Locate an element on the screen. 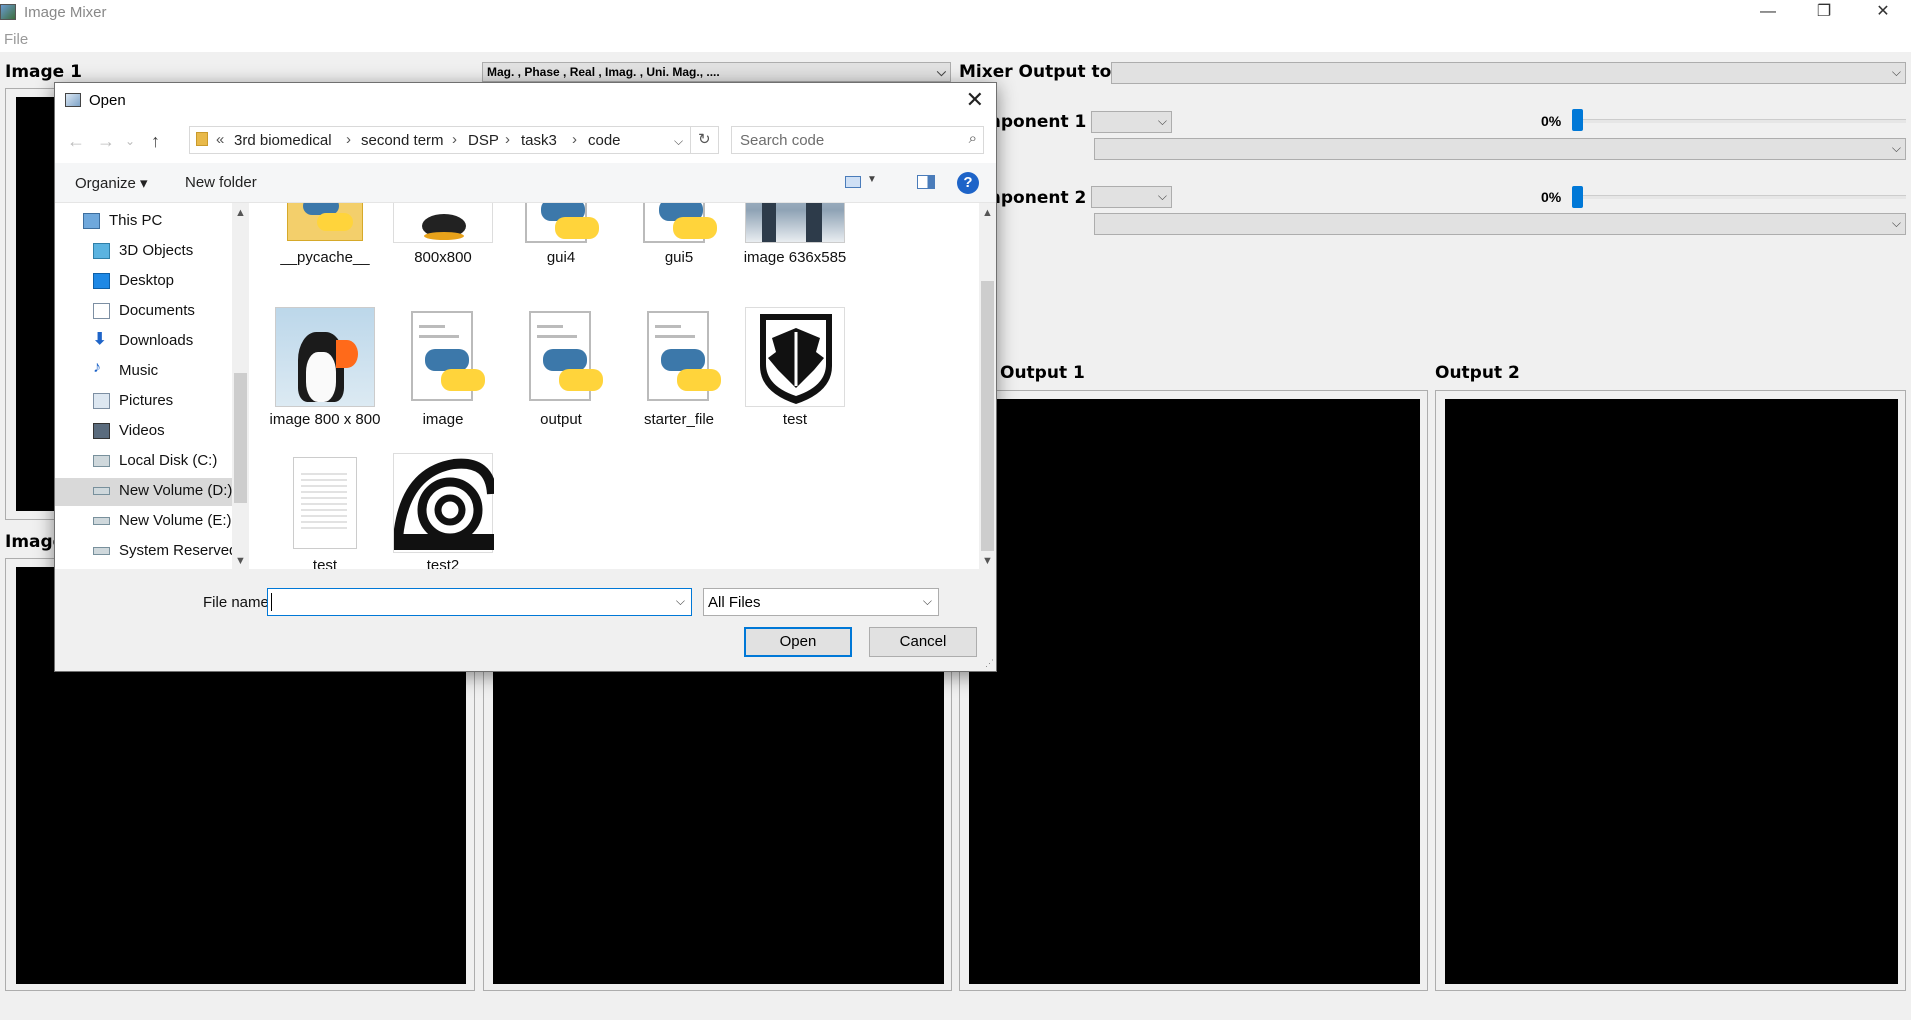 Image resolution: width=1911 pixels, height=1020 pixels. breadcrumb-item: task3 is located at coordinates (539, 140).